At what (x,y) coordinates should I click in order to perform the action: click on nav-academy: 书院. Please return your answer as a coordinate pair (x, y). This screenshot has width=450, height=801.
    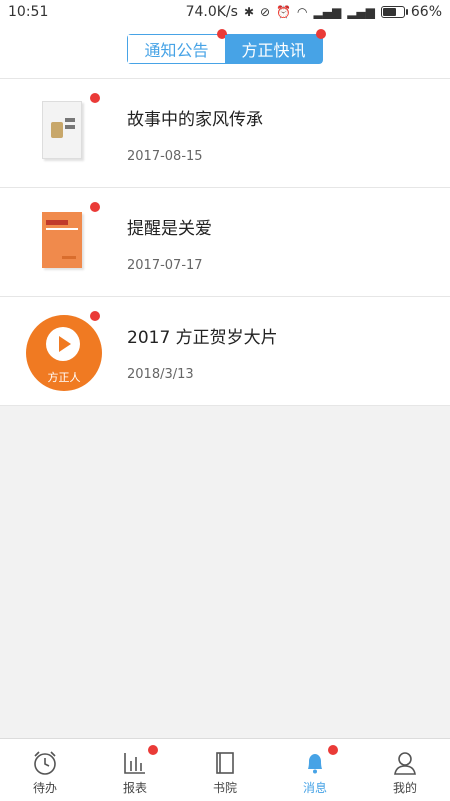
    Looking at the image, I should click on (225, 770).